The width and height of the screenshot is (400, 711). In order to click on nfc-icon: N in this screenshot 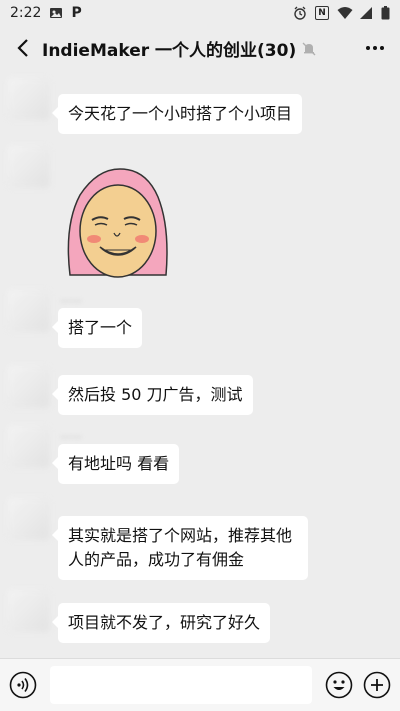, I will do `click(322, 13)`.